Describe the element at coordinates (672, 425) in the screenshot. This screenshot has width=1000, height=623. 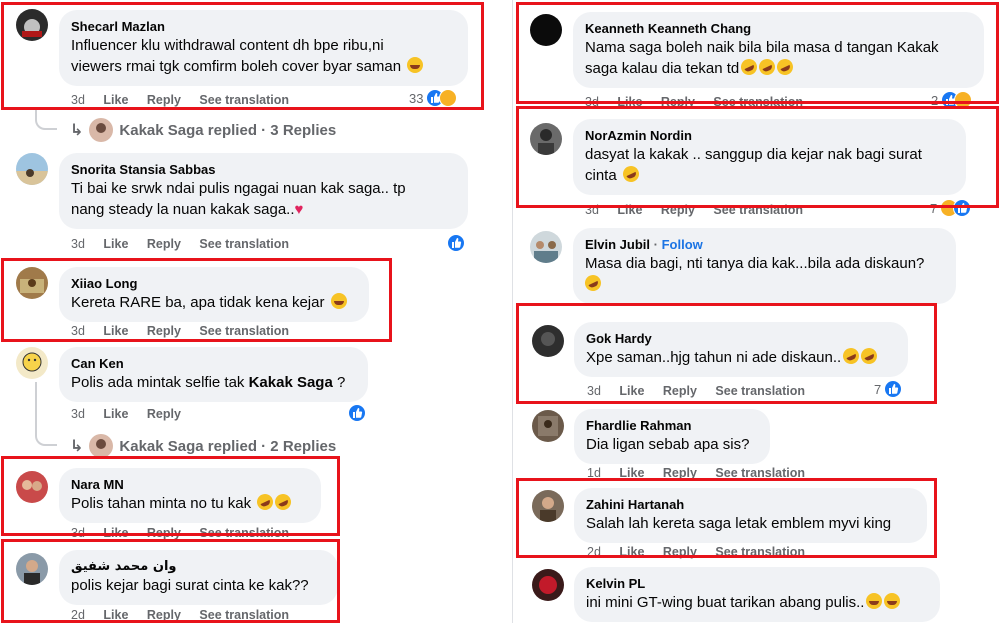
I see `comment-author: Fhardlie Rahman` at that location.